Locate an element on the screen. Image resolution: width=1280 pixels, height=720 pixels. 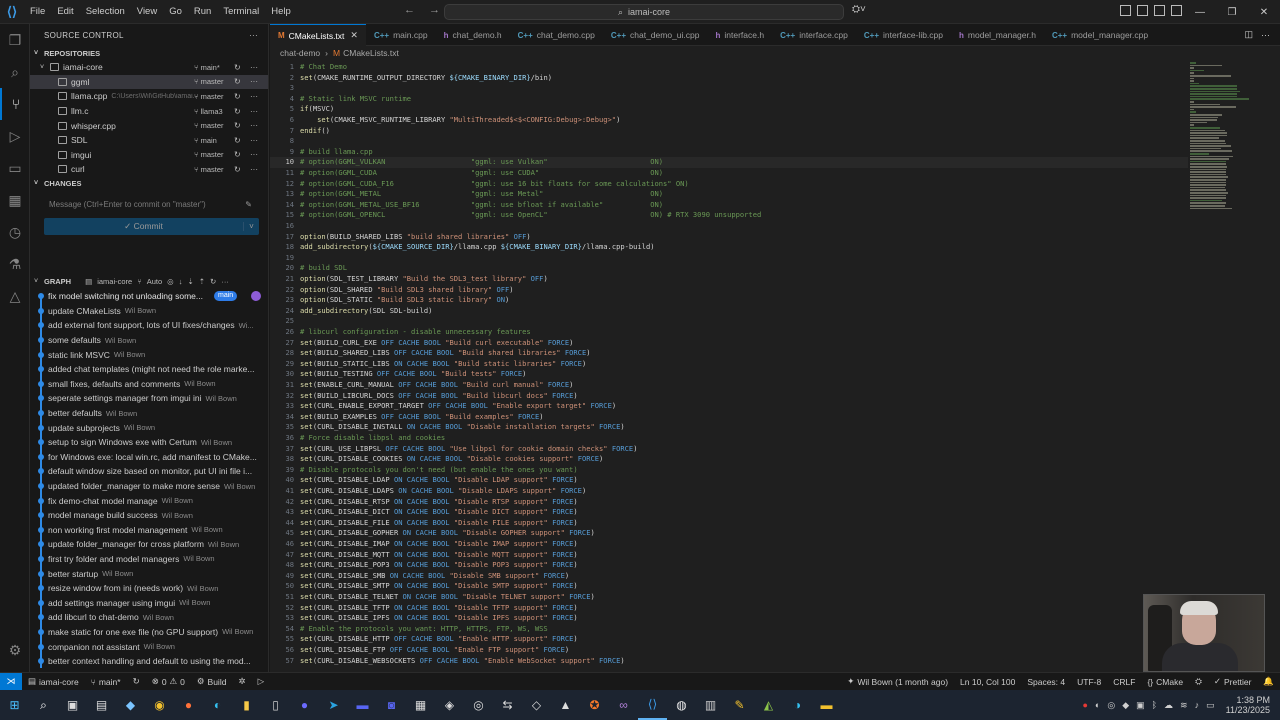
editor-tab: C++ model_manager.cpp is located at coordinates (1100, 35).